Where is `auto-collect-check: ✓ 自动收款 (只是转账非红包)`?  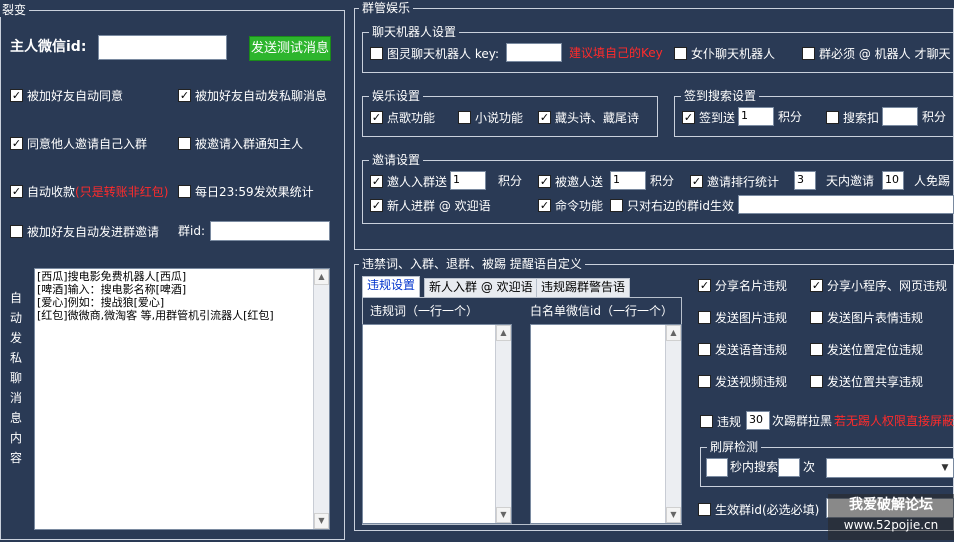 auto-collect-check: ✓ 自动收款 (只是转账非红包) is located at coordinates (89, 191).